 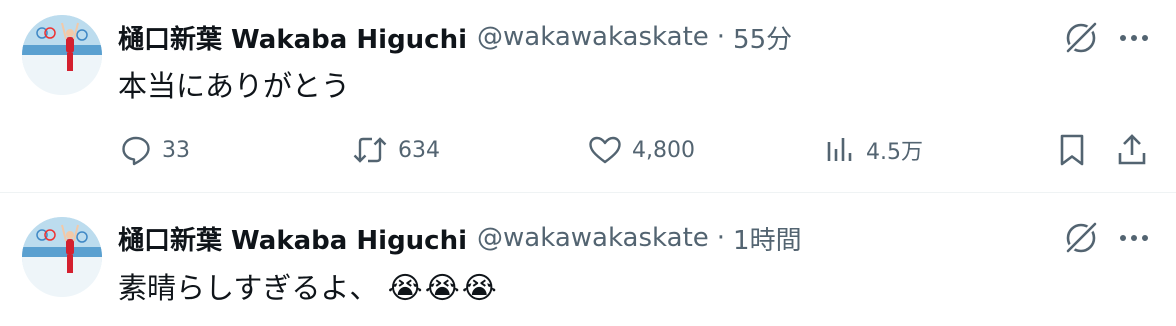 I want to click on tweet-text: 素晴らしすぎるよ、 😭😭😭, so click(x=308, y=286).